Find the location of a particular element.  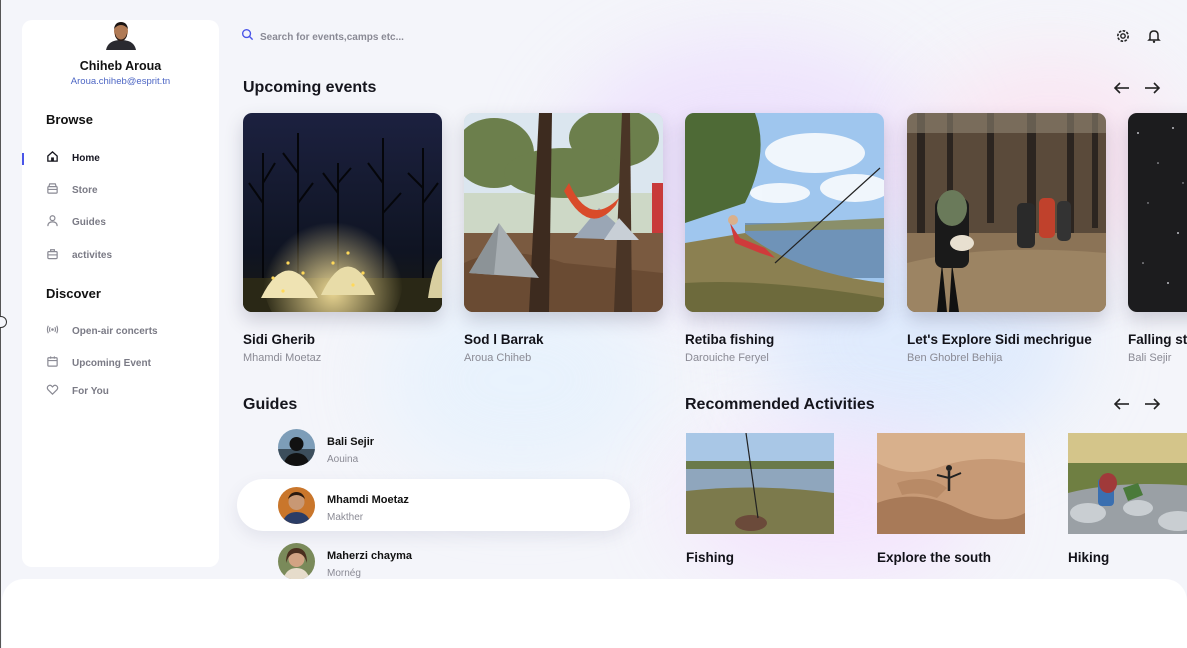

activity-image-hiking is located at coordinates (1127, 483).